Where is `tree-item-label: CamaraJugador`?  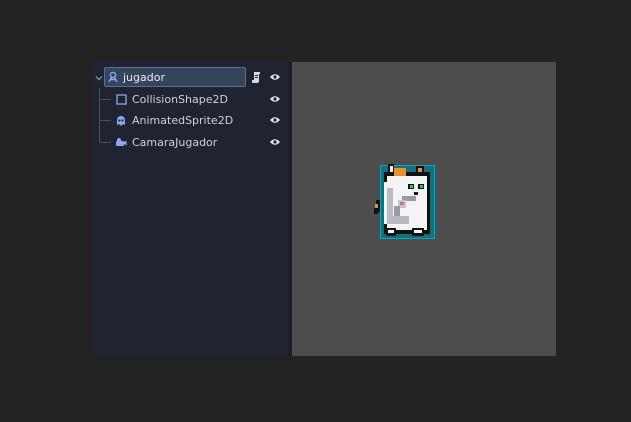 tree-item-label: CamaraJugador is located at coordinates (174, 142).